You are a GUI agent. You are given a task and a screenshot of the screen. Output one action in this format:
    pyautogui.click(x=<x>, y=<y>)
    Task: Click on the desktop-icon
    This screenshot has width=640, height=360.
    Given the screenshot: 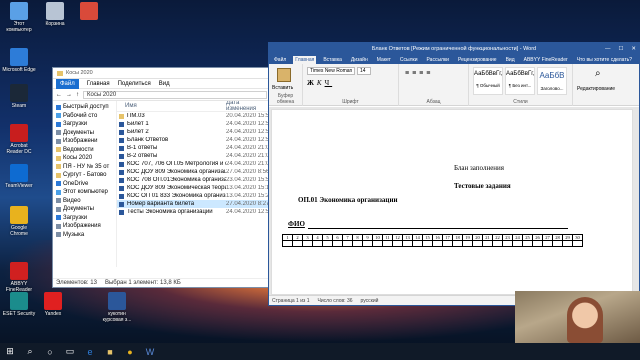 What is the action you would take?
    pyautogui.click(x=89, y=11)
    